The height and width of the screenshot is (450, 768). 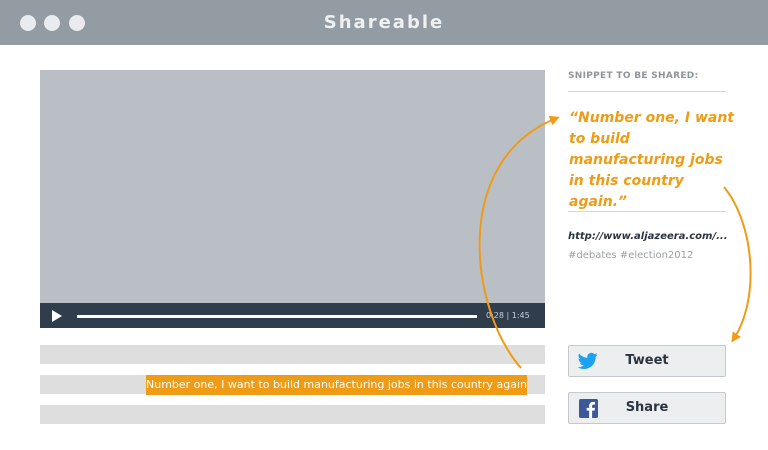 I want to click on arrow-to-tweet, so click(x=737, y=264).